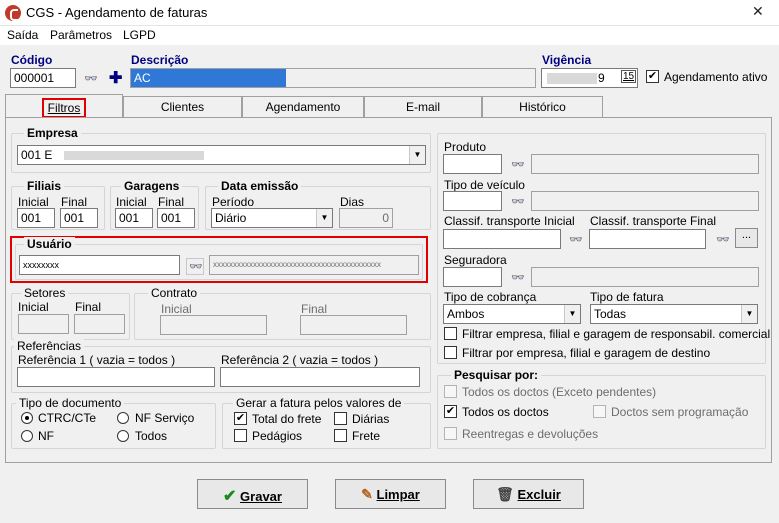 This screenshot has width=779, height=523. Describe the element at coordinates (559, 392) in the screenshot. I see `todos-exceto-label: Todos os doctos (Exceto pendentes)` at that location.